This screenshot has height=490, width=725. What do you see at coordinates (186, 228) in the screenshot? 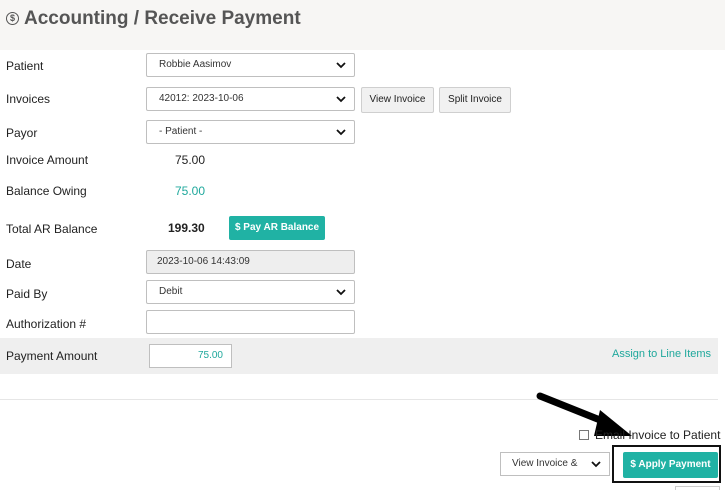
I see `total-ar-balance-value: 199.30` at bounding box center [186, 228].